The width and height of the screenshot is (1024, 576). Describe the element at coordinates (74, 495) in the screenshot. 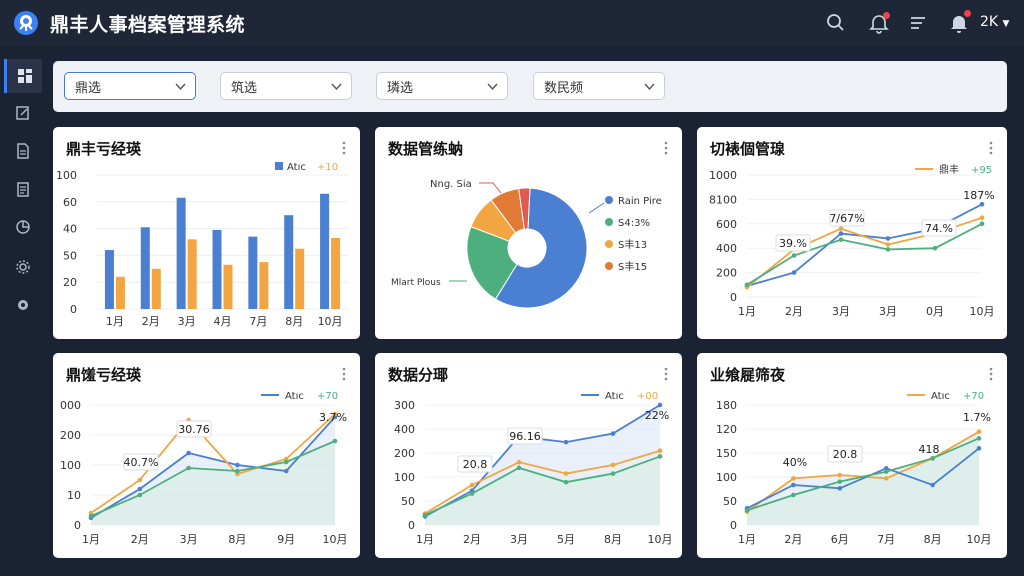

I see `y-tick-label: 10` at that location.